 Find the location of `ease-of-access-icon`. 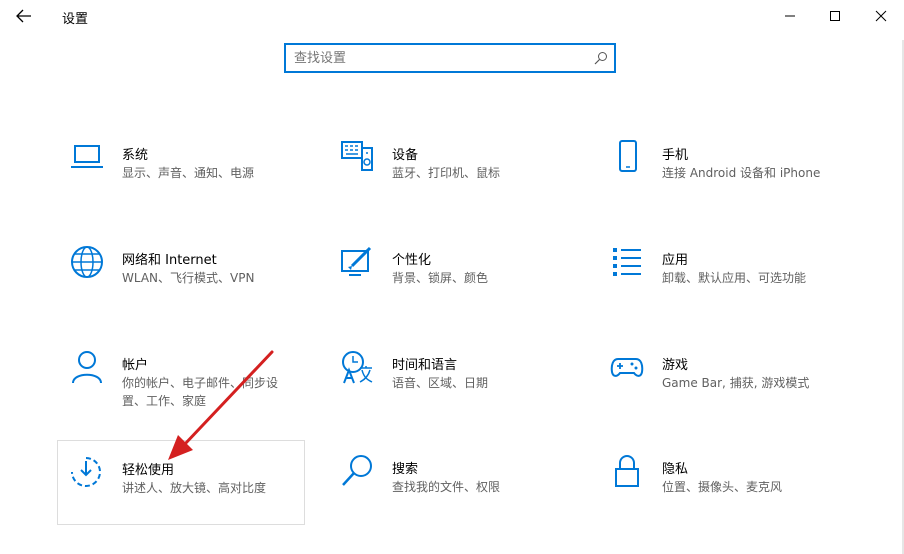

ease-of-access-icon is located at coordinates (86, 472).